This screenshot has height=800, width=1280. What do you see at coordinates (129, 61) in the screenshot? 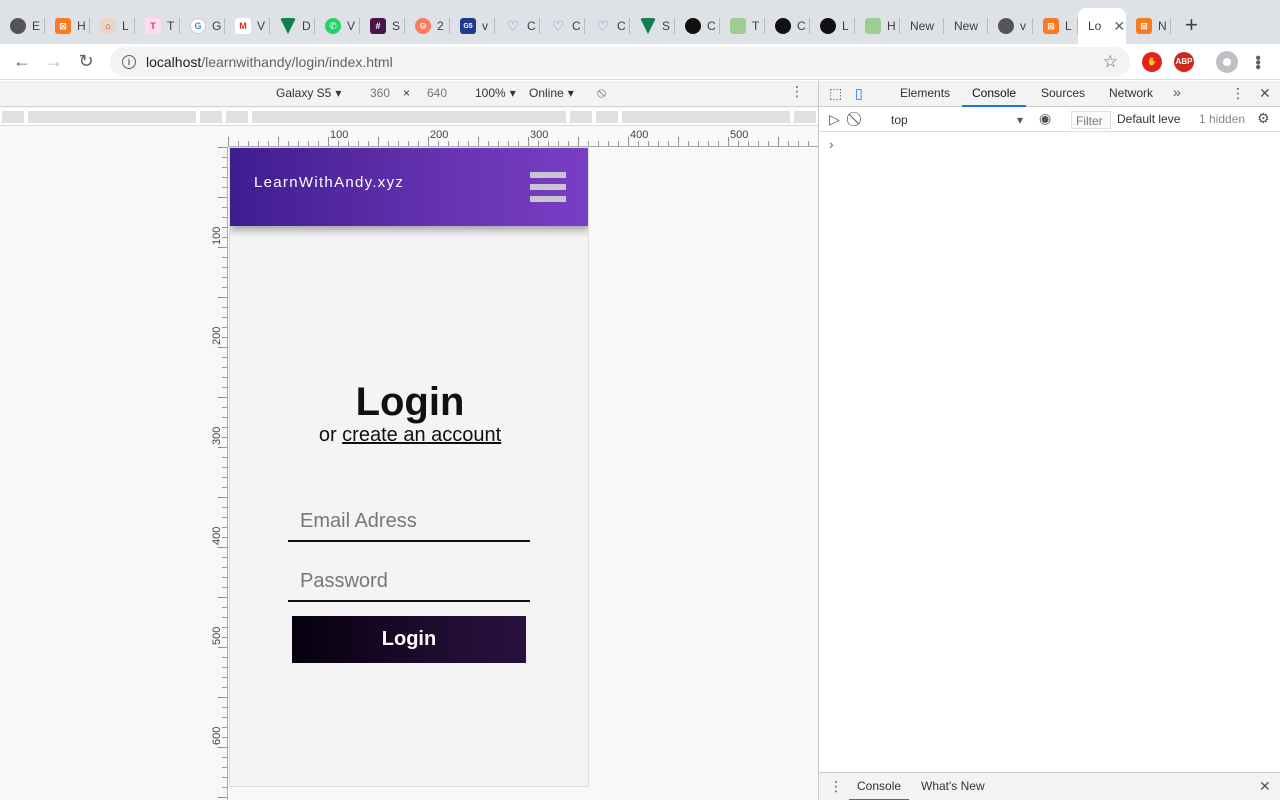
I see `info-icon: i` at bounding box center [129, 61].